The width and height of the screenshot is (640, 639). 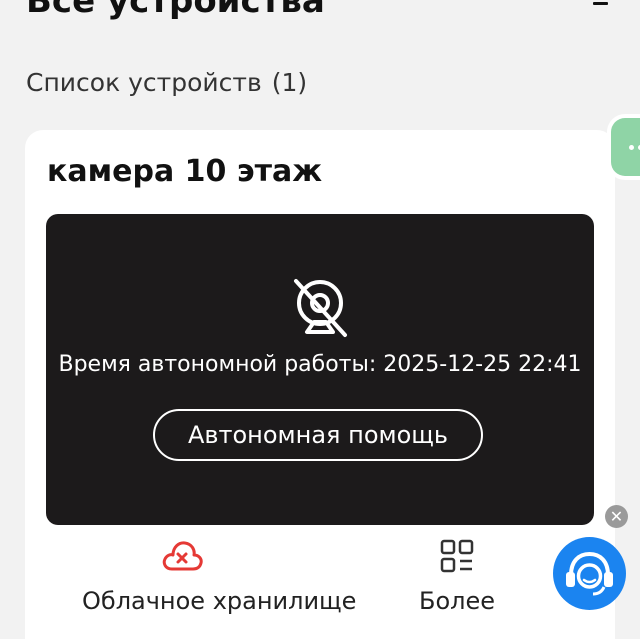 What do you see at coordinates (144, 82) in the screenshot?
I see `device-list-label: Список устройств` at bounding box center [144, 82].